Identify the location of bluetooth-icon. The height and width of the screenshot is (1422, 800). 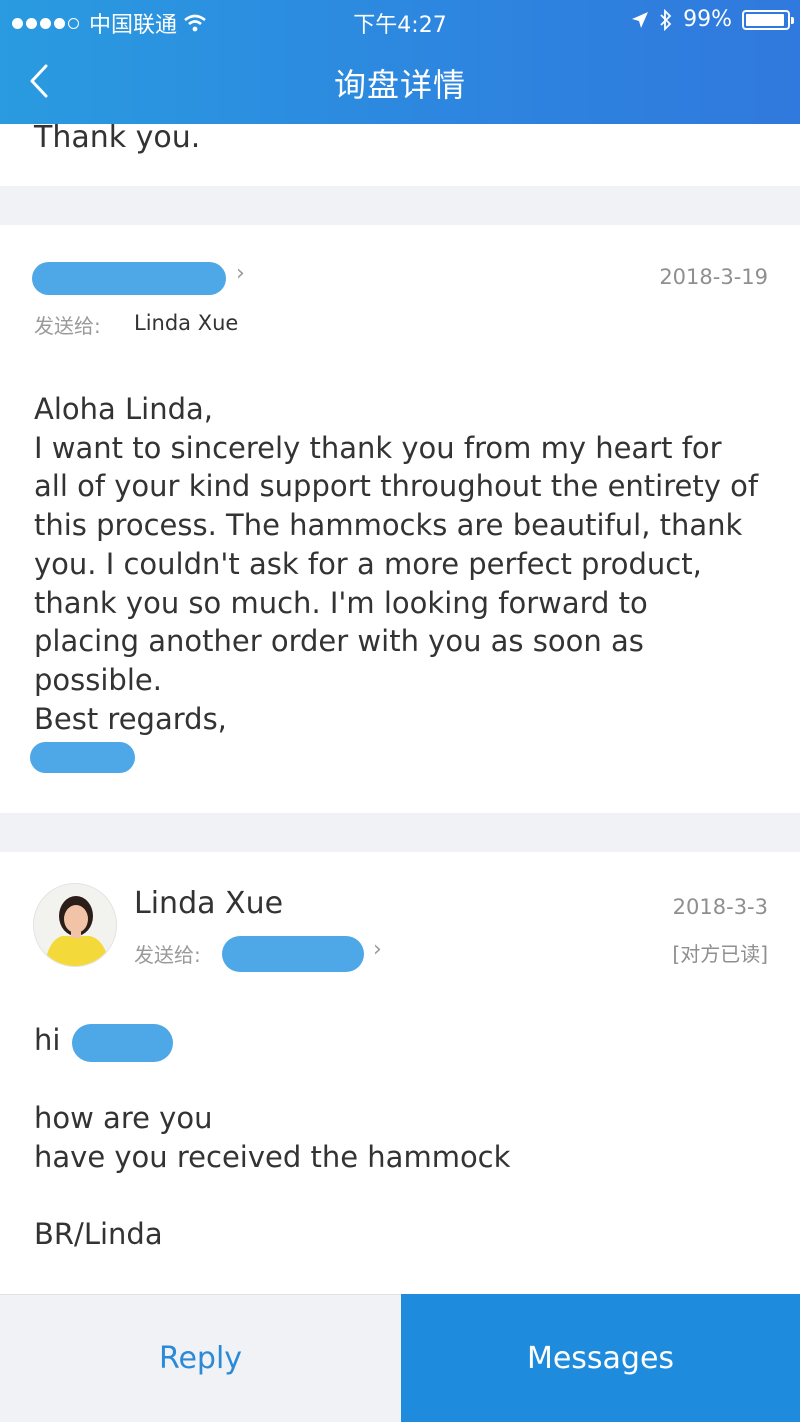
(666, 19).